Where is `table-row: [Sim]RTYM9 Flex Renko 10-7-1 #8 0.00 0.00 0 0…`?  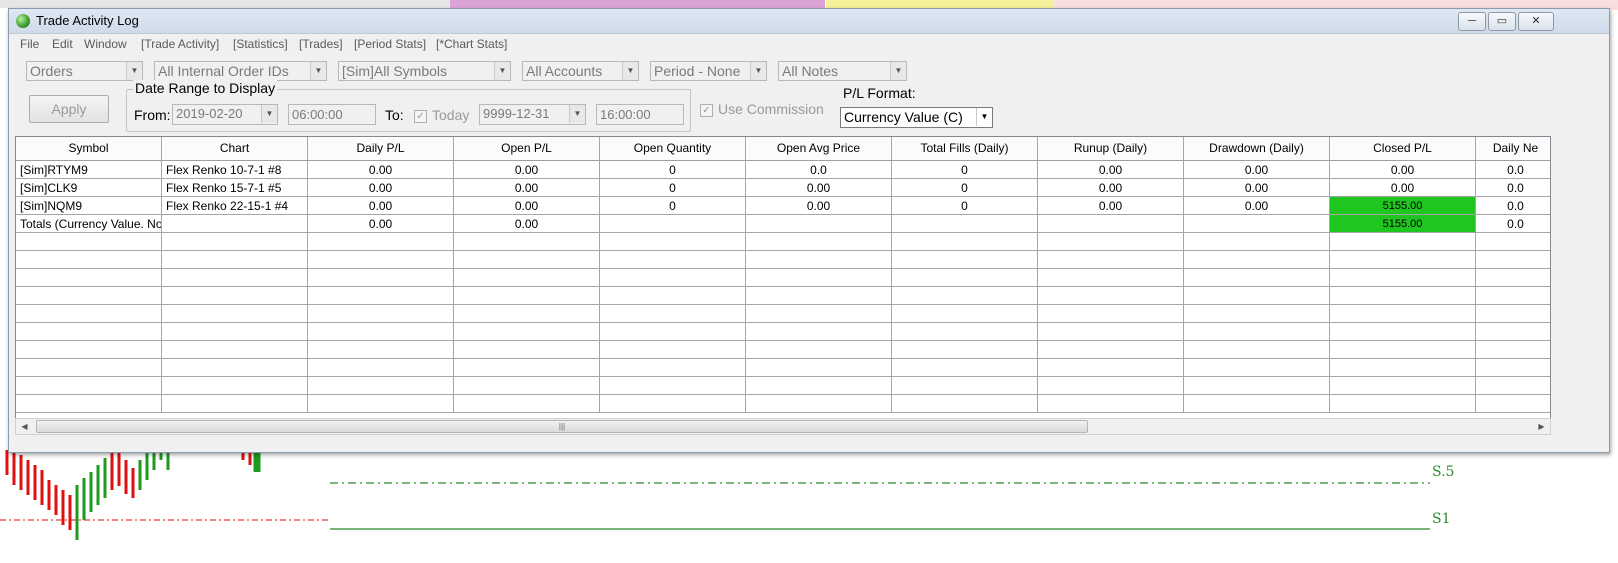 table-row: [Sim]RTYM9 Flex Renko 10-7-1 #8 0.00 0.00 0 0… is located at coordinates (783, 170).